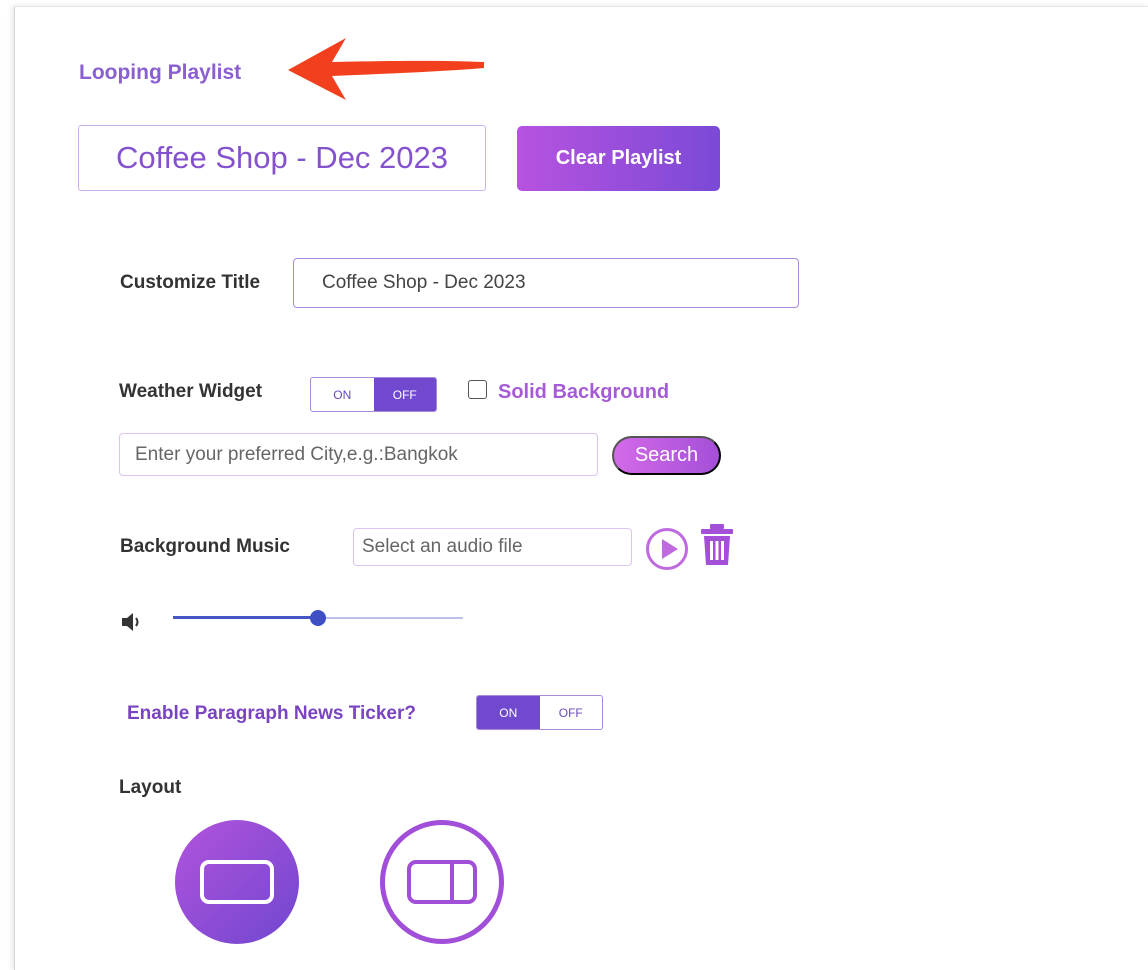 This screenshot has width=1148, height=970. What do you see at coordinates (358, 454) in the screenshot?
I see `city-input: Enter your preferred City,e.g.:Bangkok` at bounding box center [358, 454].